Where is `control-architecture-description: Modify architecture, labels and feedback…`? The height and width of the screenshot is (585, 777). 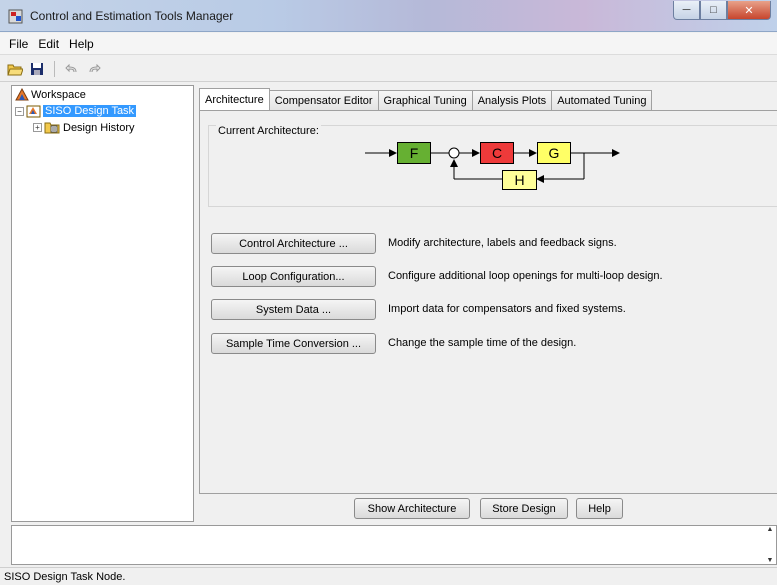
control-architecture-description: Modify architecture, labels and feedback… is located at coordinates (502, 243).